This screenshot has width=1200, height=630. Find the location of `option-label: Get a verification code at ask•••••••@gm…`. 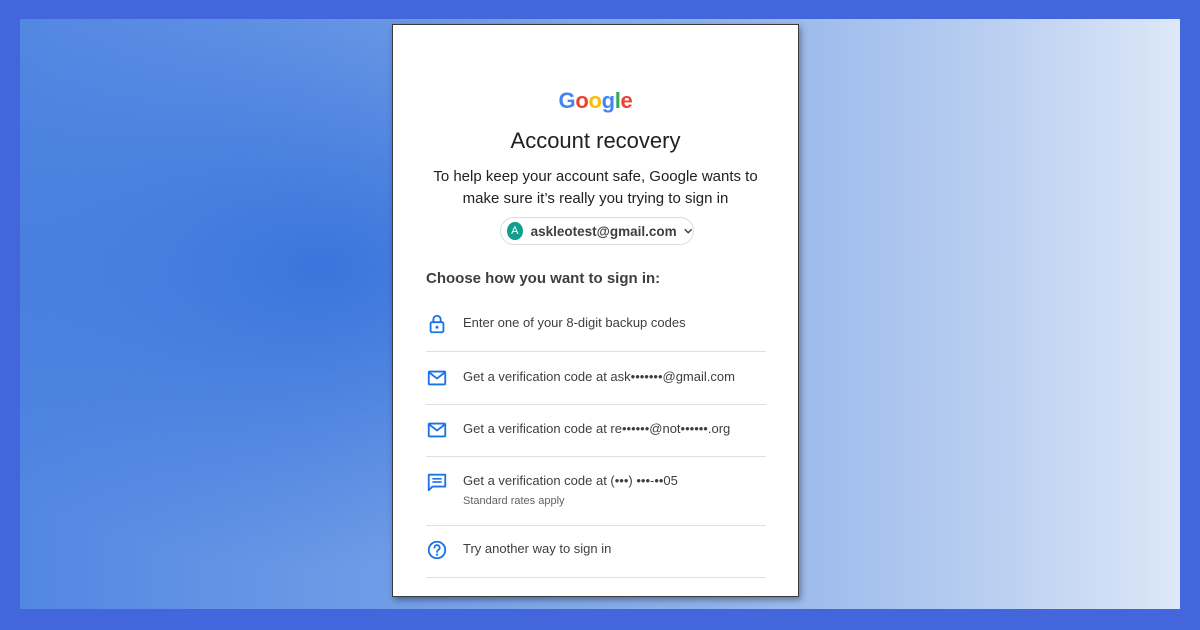

option-label: Get a verification code at ask•••••••@gm… is located at coordinates (599, 376).